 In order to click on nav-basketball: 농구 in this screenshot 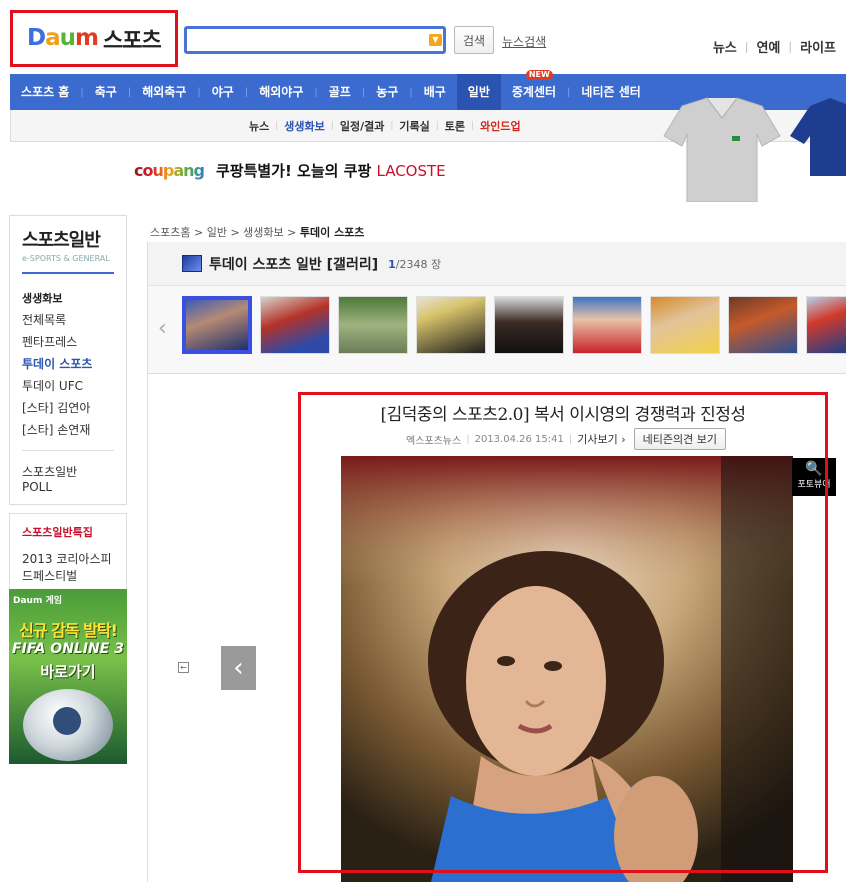, I will do `click(387, 92)`.